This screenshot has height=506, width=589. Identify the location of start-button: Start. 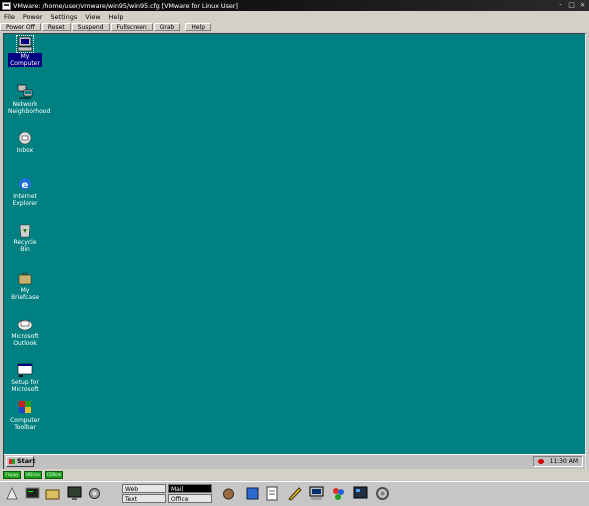
(21, 461).